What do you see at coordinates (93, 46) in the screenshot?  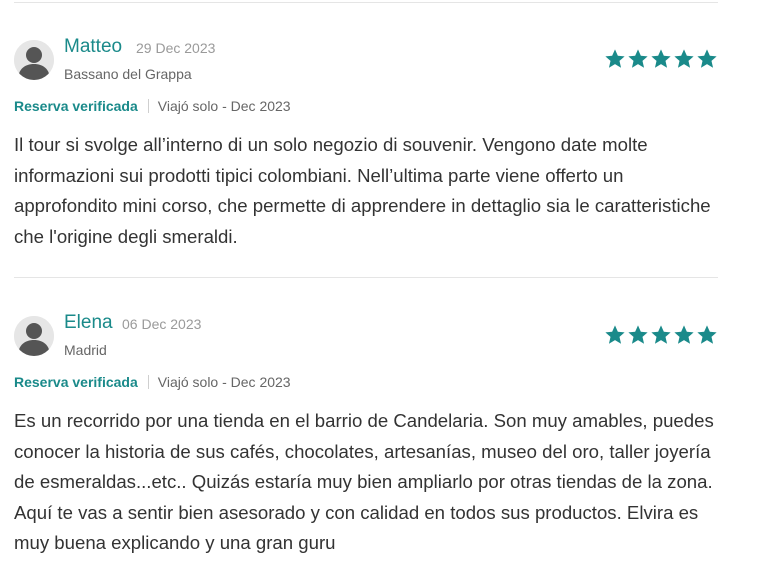 I see `reviewer-name: Matteo` at bounding box center [93, 46].